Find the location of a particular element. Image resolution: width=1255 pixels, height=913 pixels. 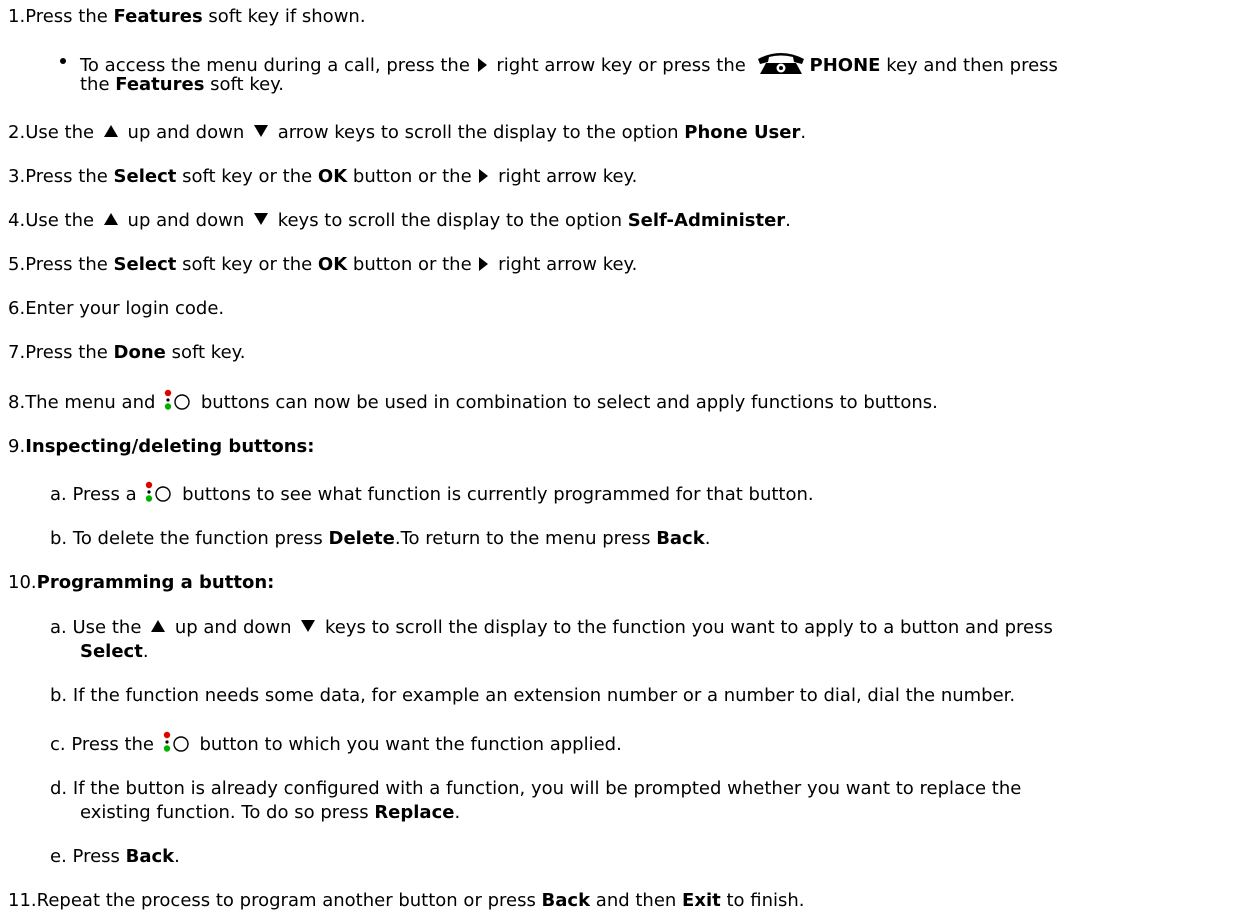

step-number: 1. is located at coordinates (17, 16).